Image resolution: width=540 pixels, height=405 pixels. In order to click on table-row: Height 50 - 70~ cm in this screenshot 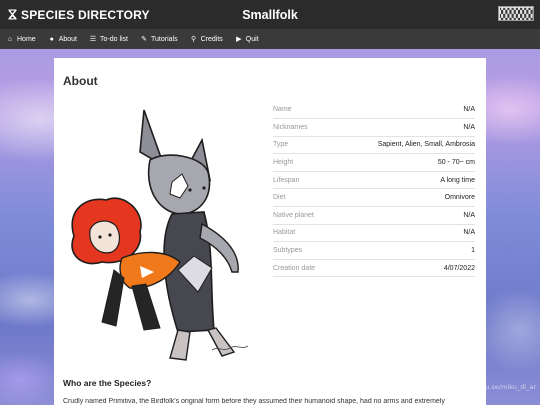, I will do `click(374, 162)`.